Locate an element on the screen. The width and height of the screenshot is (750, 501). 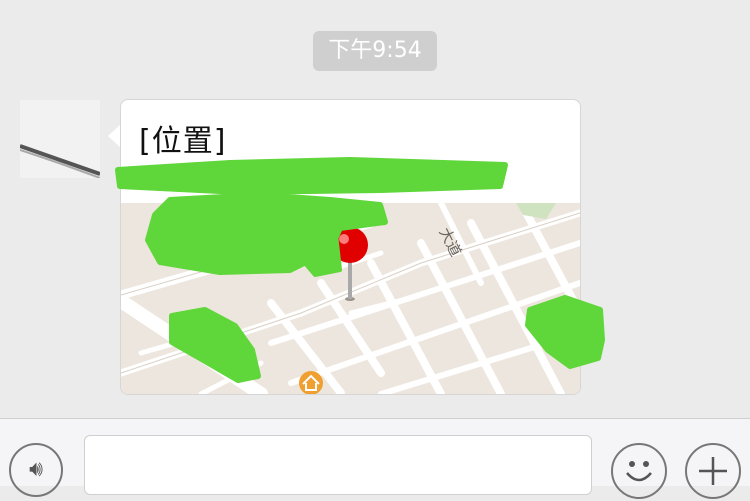
avatar is located at coordinates (60, 139).